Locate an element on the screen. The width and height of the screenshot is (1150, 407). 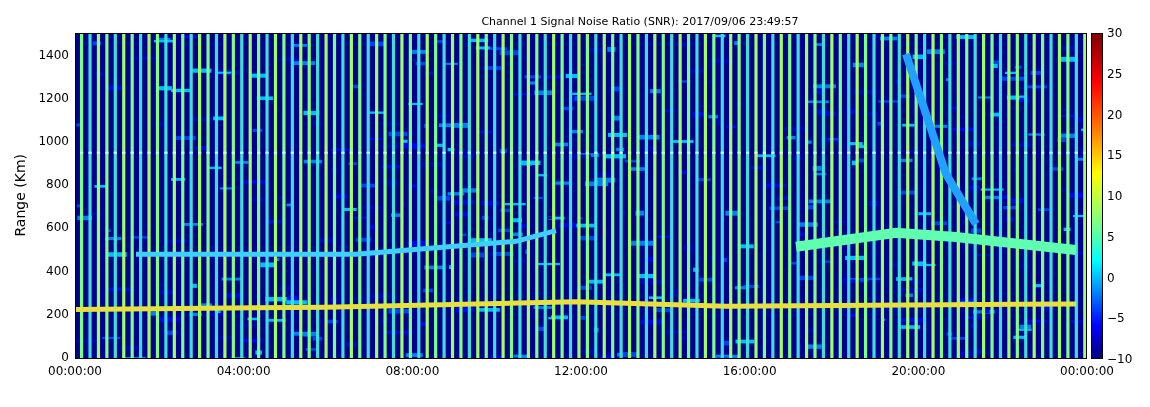
colorbar-tick-label: 10 is located at coordinates (1115, 196).